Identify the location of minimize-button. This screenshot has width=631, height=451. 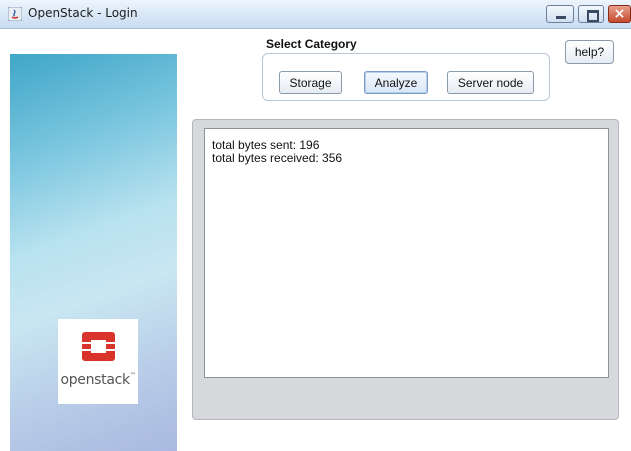
(560, 14).